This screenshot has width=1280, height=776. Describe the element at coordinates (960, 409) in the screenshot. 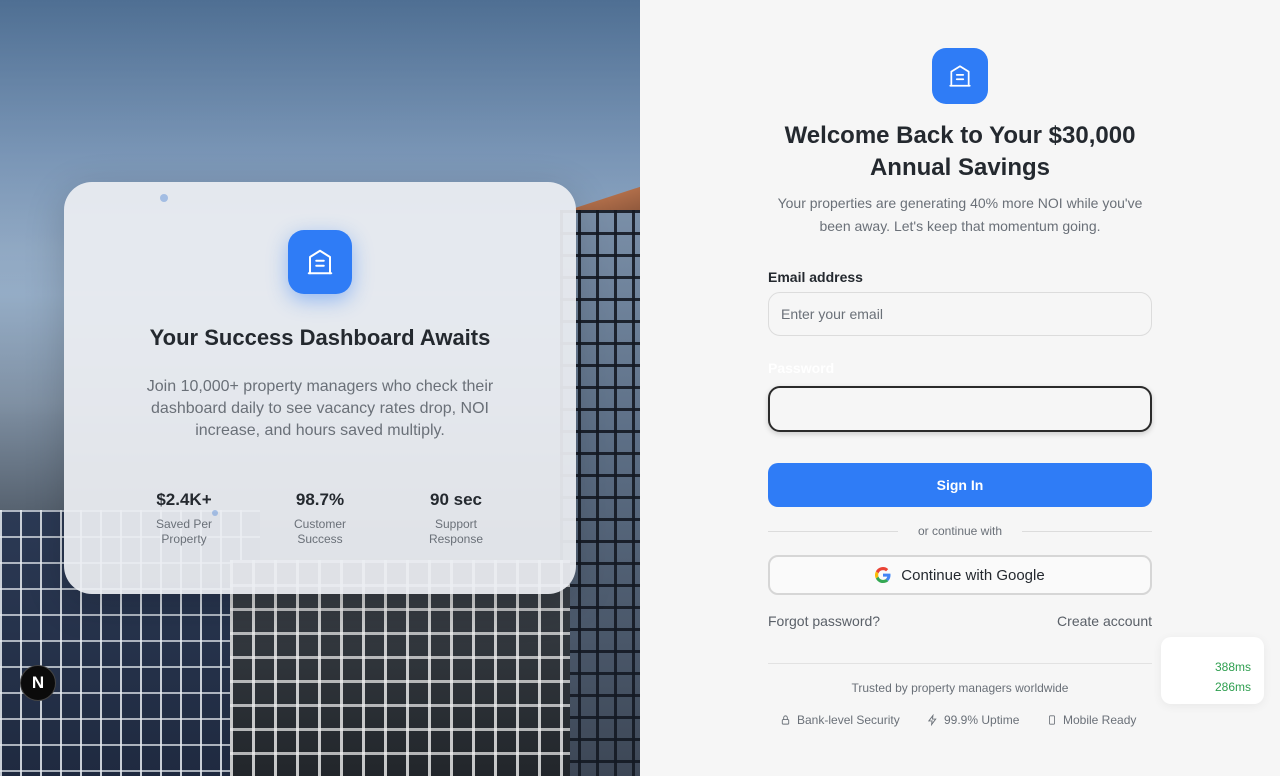

I see `password-input` at that location.